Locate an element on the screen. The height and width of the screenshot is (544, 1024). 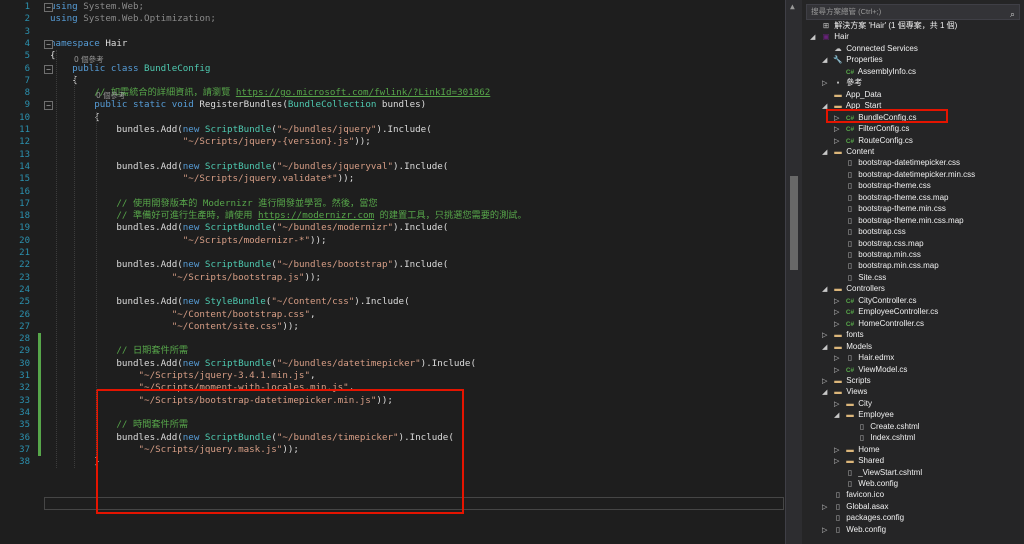
tree-item: ▷ C# CityController.cs is located at coordinates (875, 300).